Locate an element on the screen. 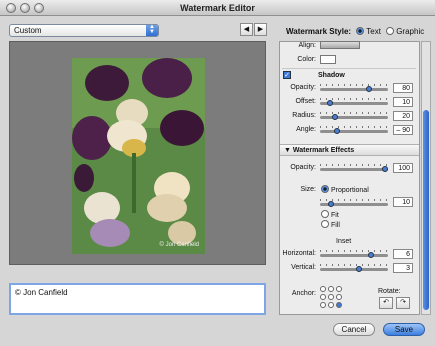 The height and width of the screenshot is (346, 435). rotate-left-icon: ↶ is located at coordinates (386, 302).